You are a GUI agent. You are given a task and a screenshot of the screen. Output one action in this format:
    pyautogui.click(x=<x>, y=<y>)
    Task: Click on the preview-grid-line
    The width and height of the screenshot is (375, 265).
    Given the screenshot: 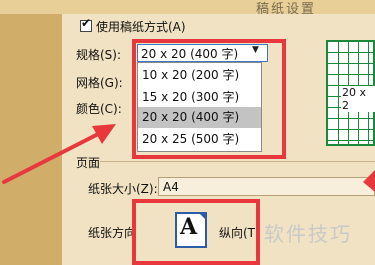 What is the action you would take?
    pyautogui.click(x=338, y=93)
    